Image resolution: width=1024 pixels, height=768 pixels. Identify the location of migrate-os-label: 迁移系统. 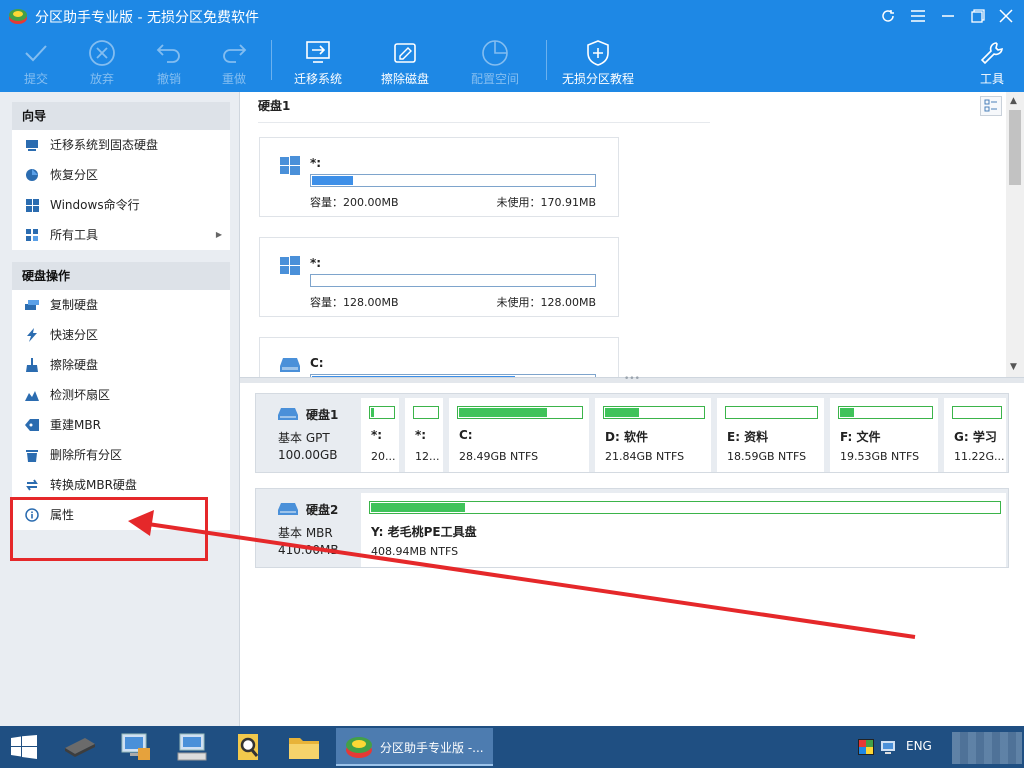
(317, 79).